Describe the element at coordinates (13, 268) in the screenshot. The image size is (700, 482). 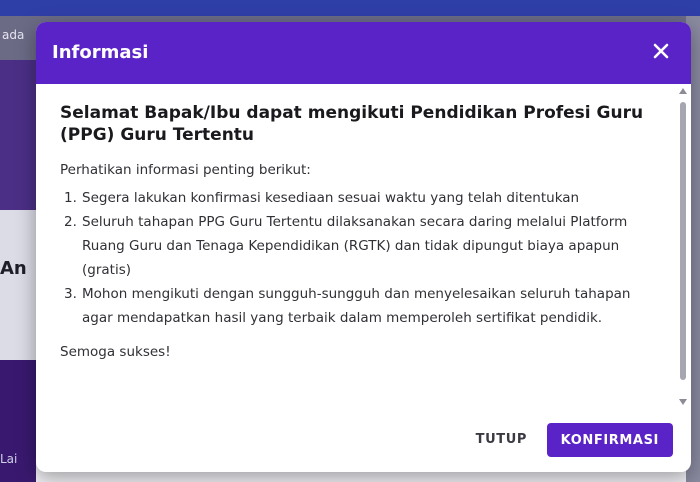
I see `background-heading: An` at that location.